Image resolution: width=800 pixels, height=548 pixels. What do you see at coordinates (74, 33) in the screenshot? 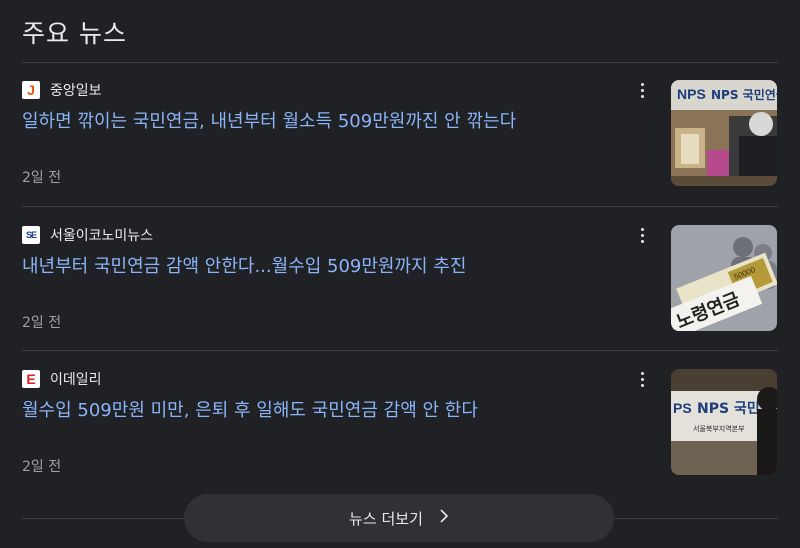
I see `section-title: 주요 뉴스` at bounding box center [74, 33].